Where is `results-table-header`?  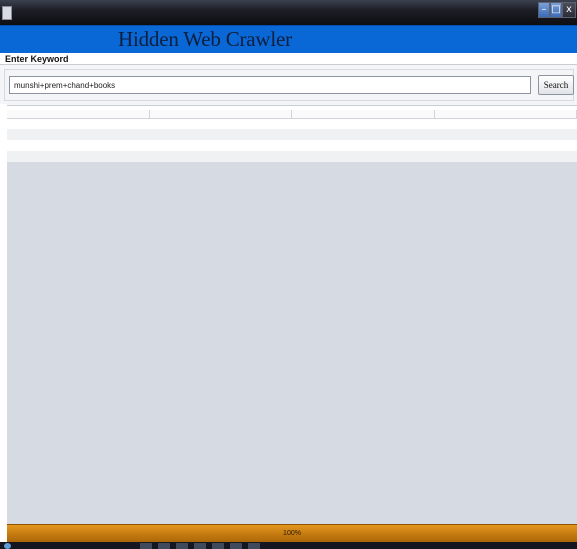
results-table-header is located at coordinates (292, 114).